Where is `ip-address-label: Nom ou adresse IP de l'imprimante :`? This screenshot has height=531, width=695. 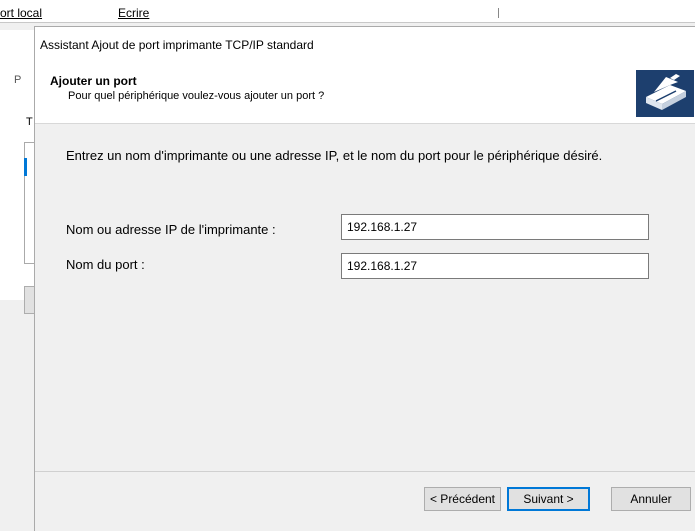
ip-address-label: Nom ou adresse IP de l'imprimante : is located at coordinates (171, 229).